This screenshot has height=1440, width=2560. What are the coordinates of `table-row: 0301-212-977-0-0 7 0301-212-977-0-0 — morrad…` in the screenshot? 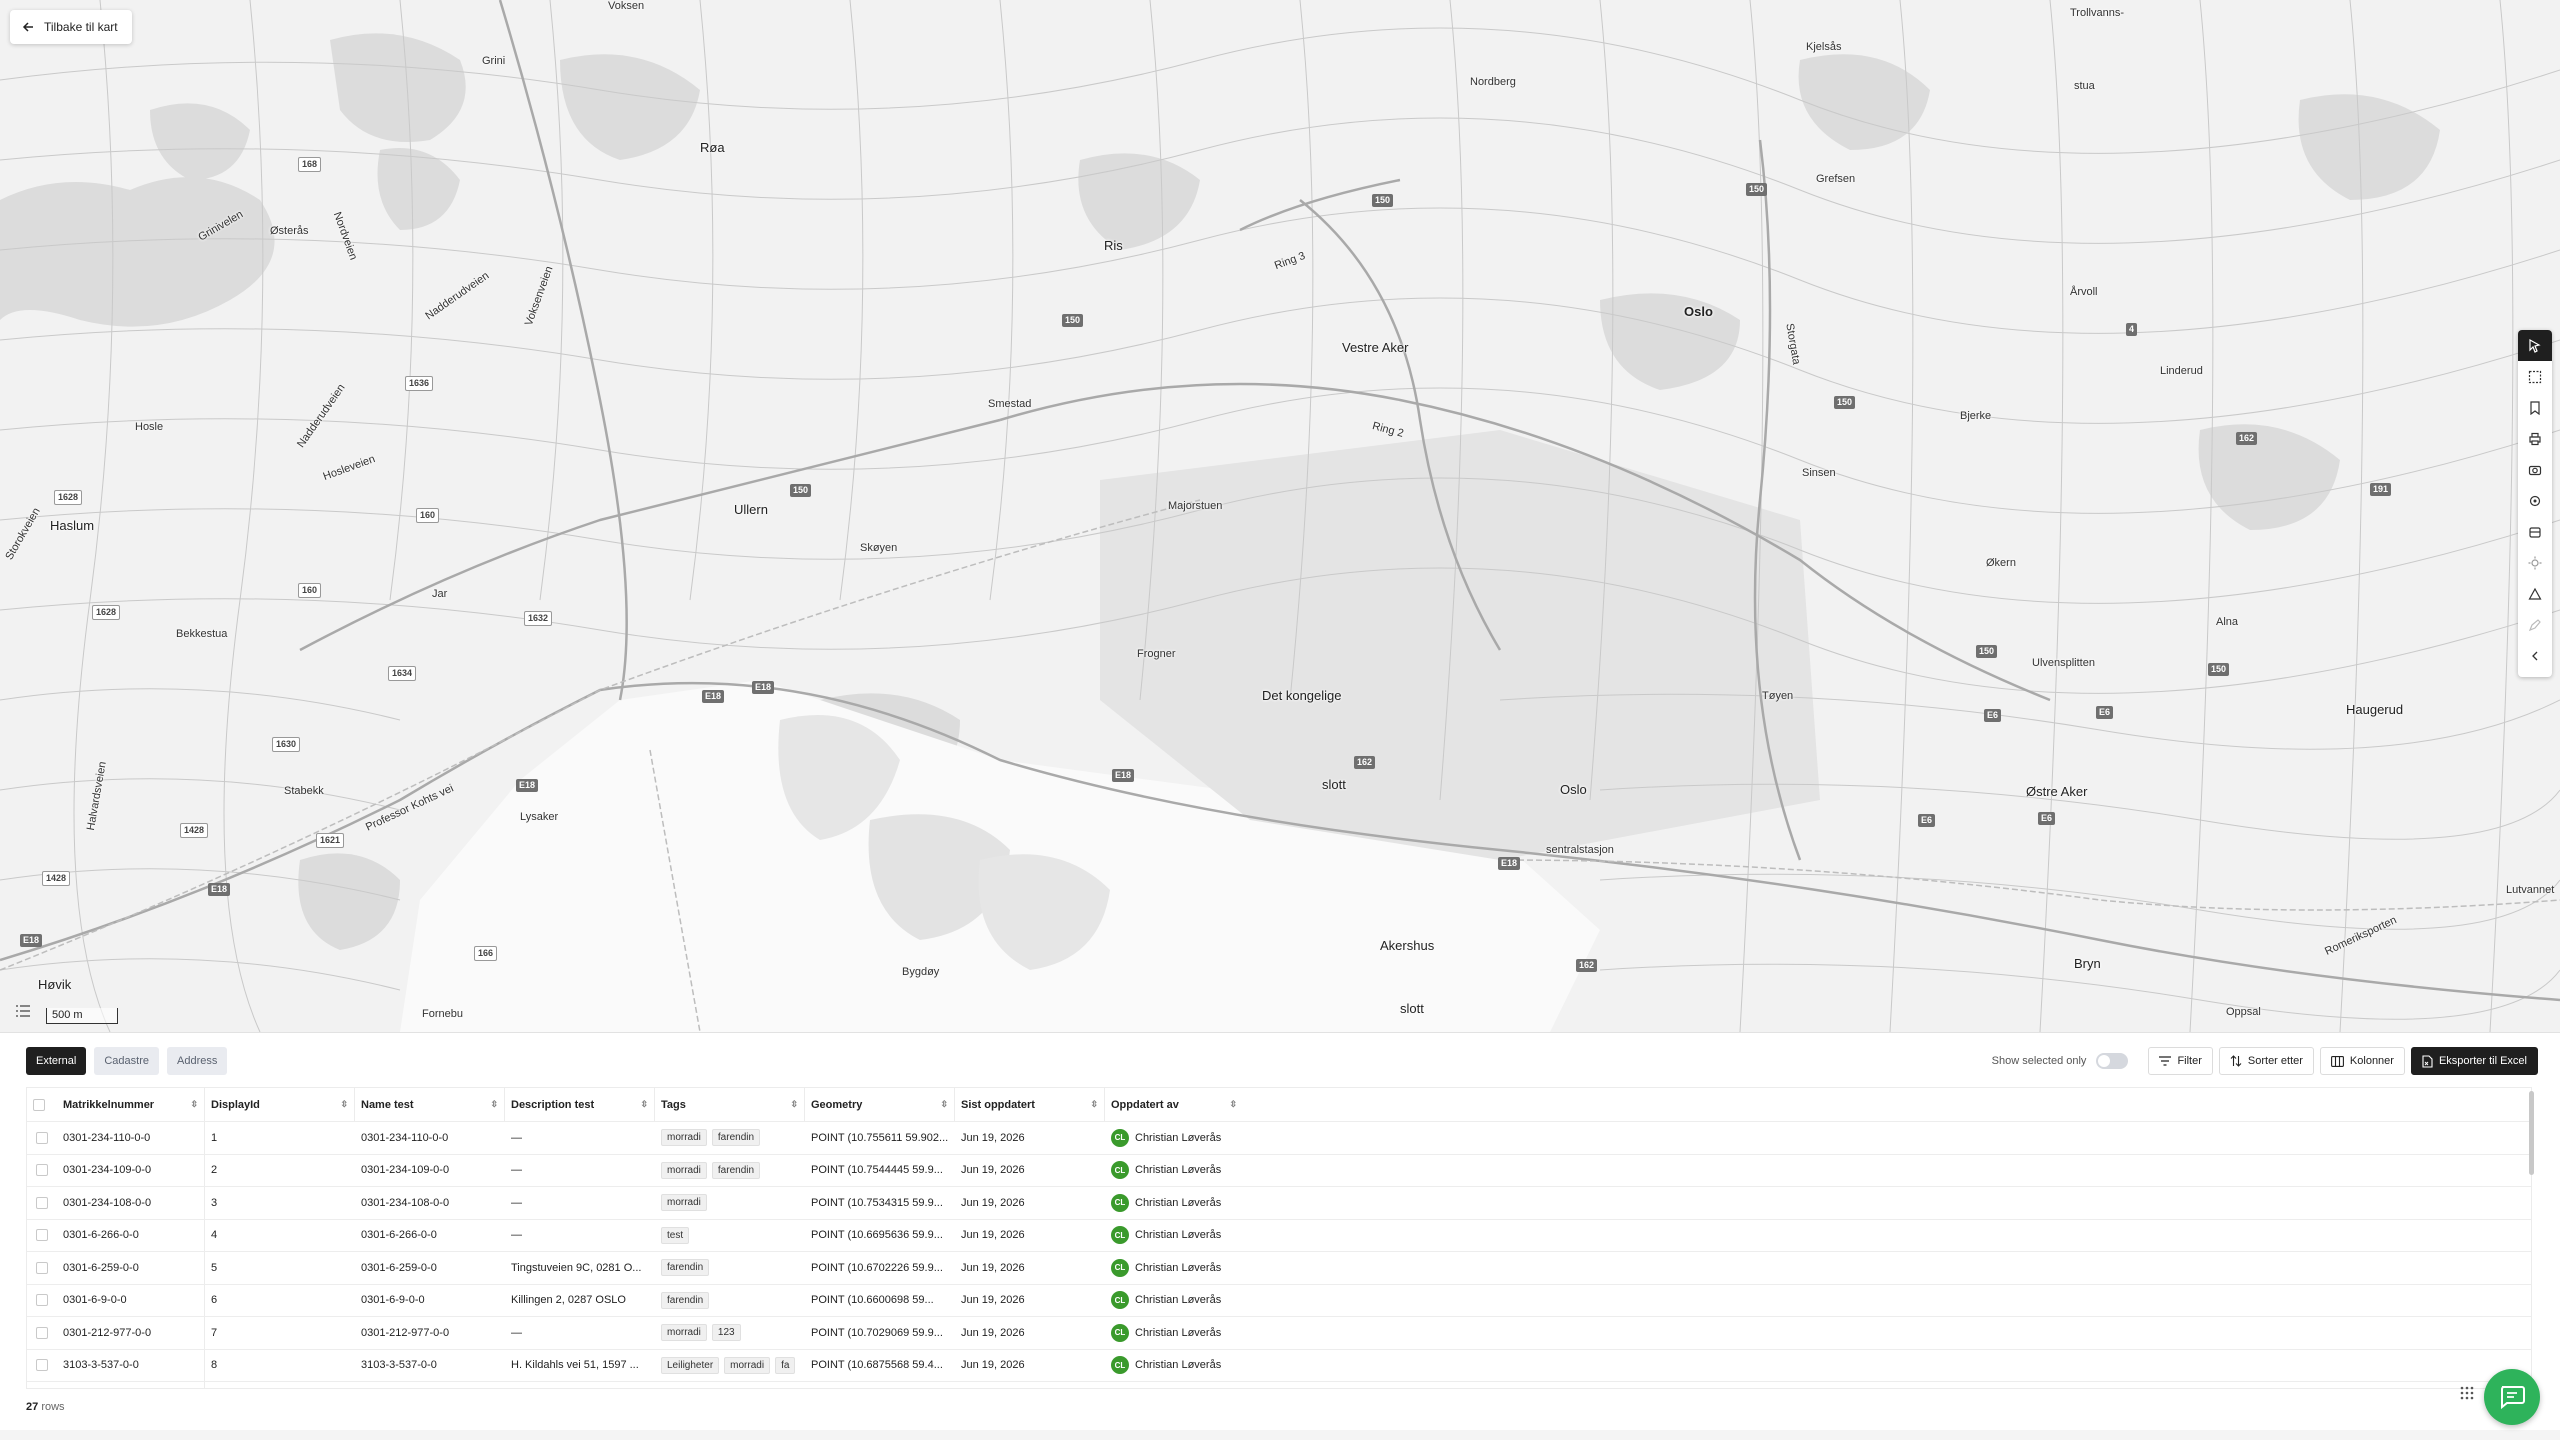 It's located at (1279, 1333).